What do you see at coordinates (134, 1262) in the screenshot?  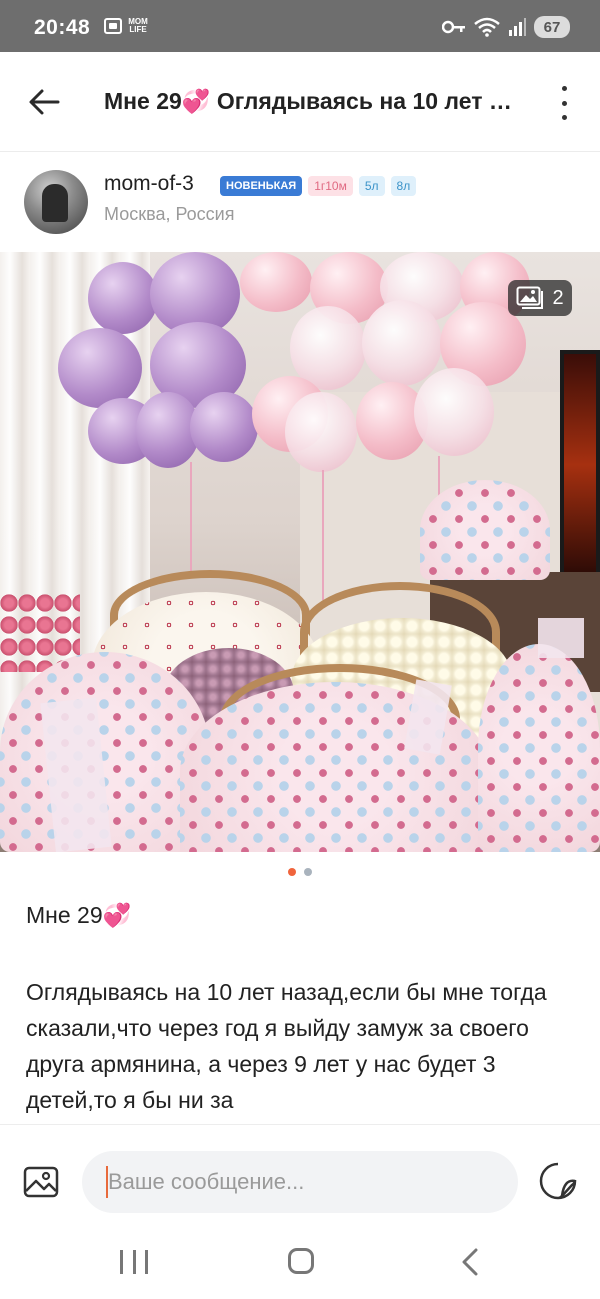 I see `recents-icon` at bounding box center [134, 1262].